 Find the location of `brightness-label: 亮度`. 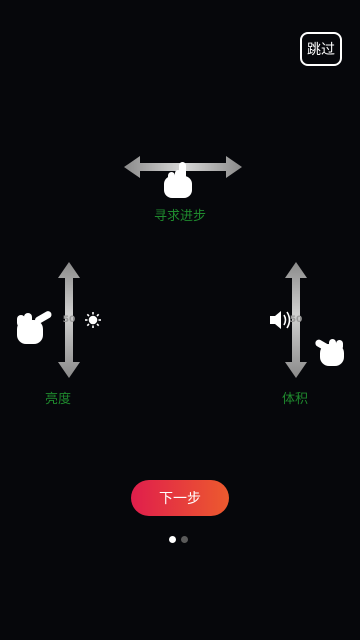

brightness-label: 亮度 is located at coordinates (57, 399).